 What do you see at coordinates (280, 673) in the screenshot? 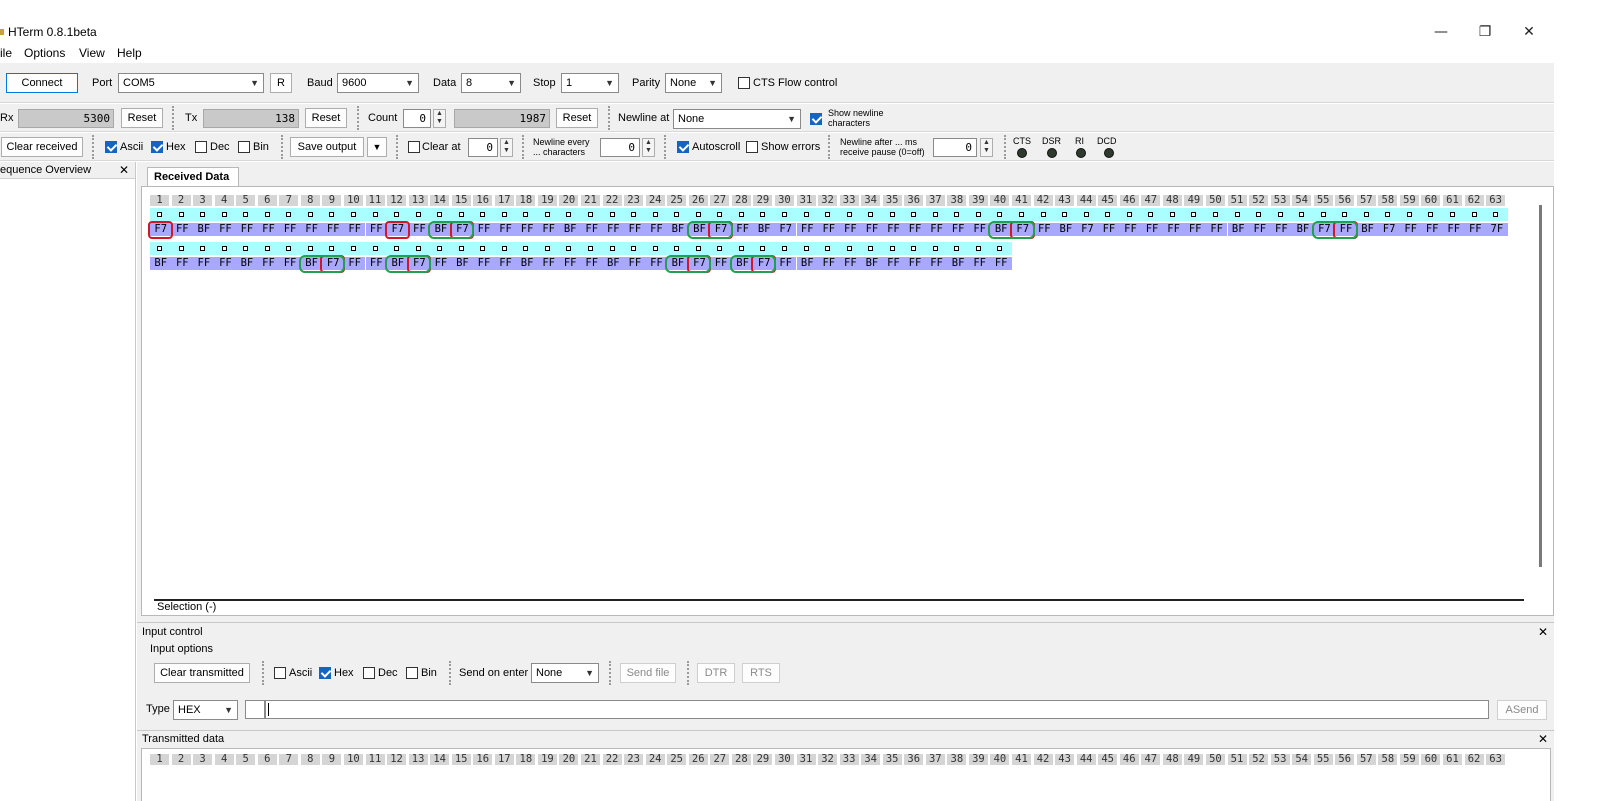
I see `tx-ascii-checkbox` at bounding box center [280, 673].